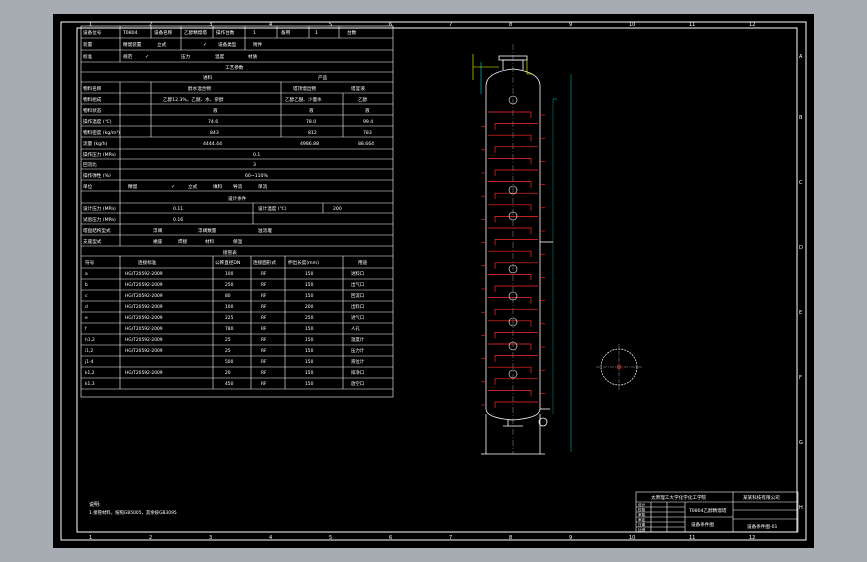 The image size is (867, 562). What do you see at coordinates (311, 110) in the screenshot?
I see `cell-value: 液` at bounding box center [311, 110].